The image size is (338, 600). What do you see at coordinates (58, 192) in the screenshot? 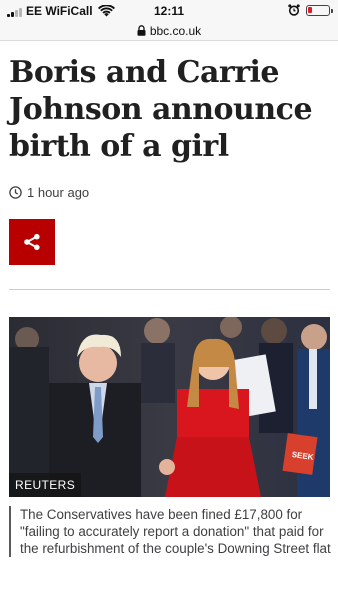
I see `timestamp-text: 1 hour ago` at bounding box center [58, 192].